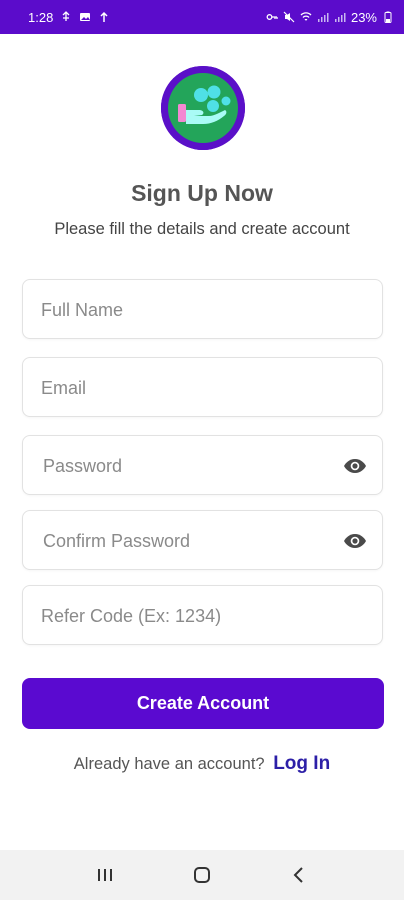 The image size is (404, 900). I want to click on image-notification-icon, so click(85, 17).